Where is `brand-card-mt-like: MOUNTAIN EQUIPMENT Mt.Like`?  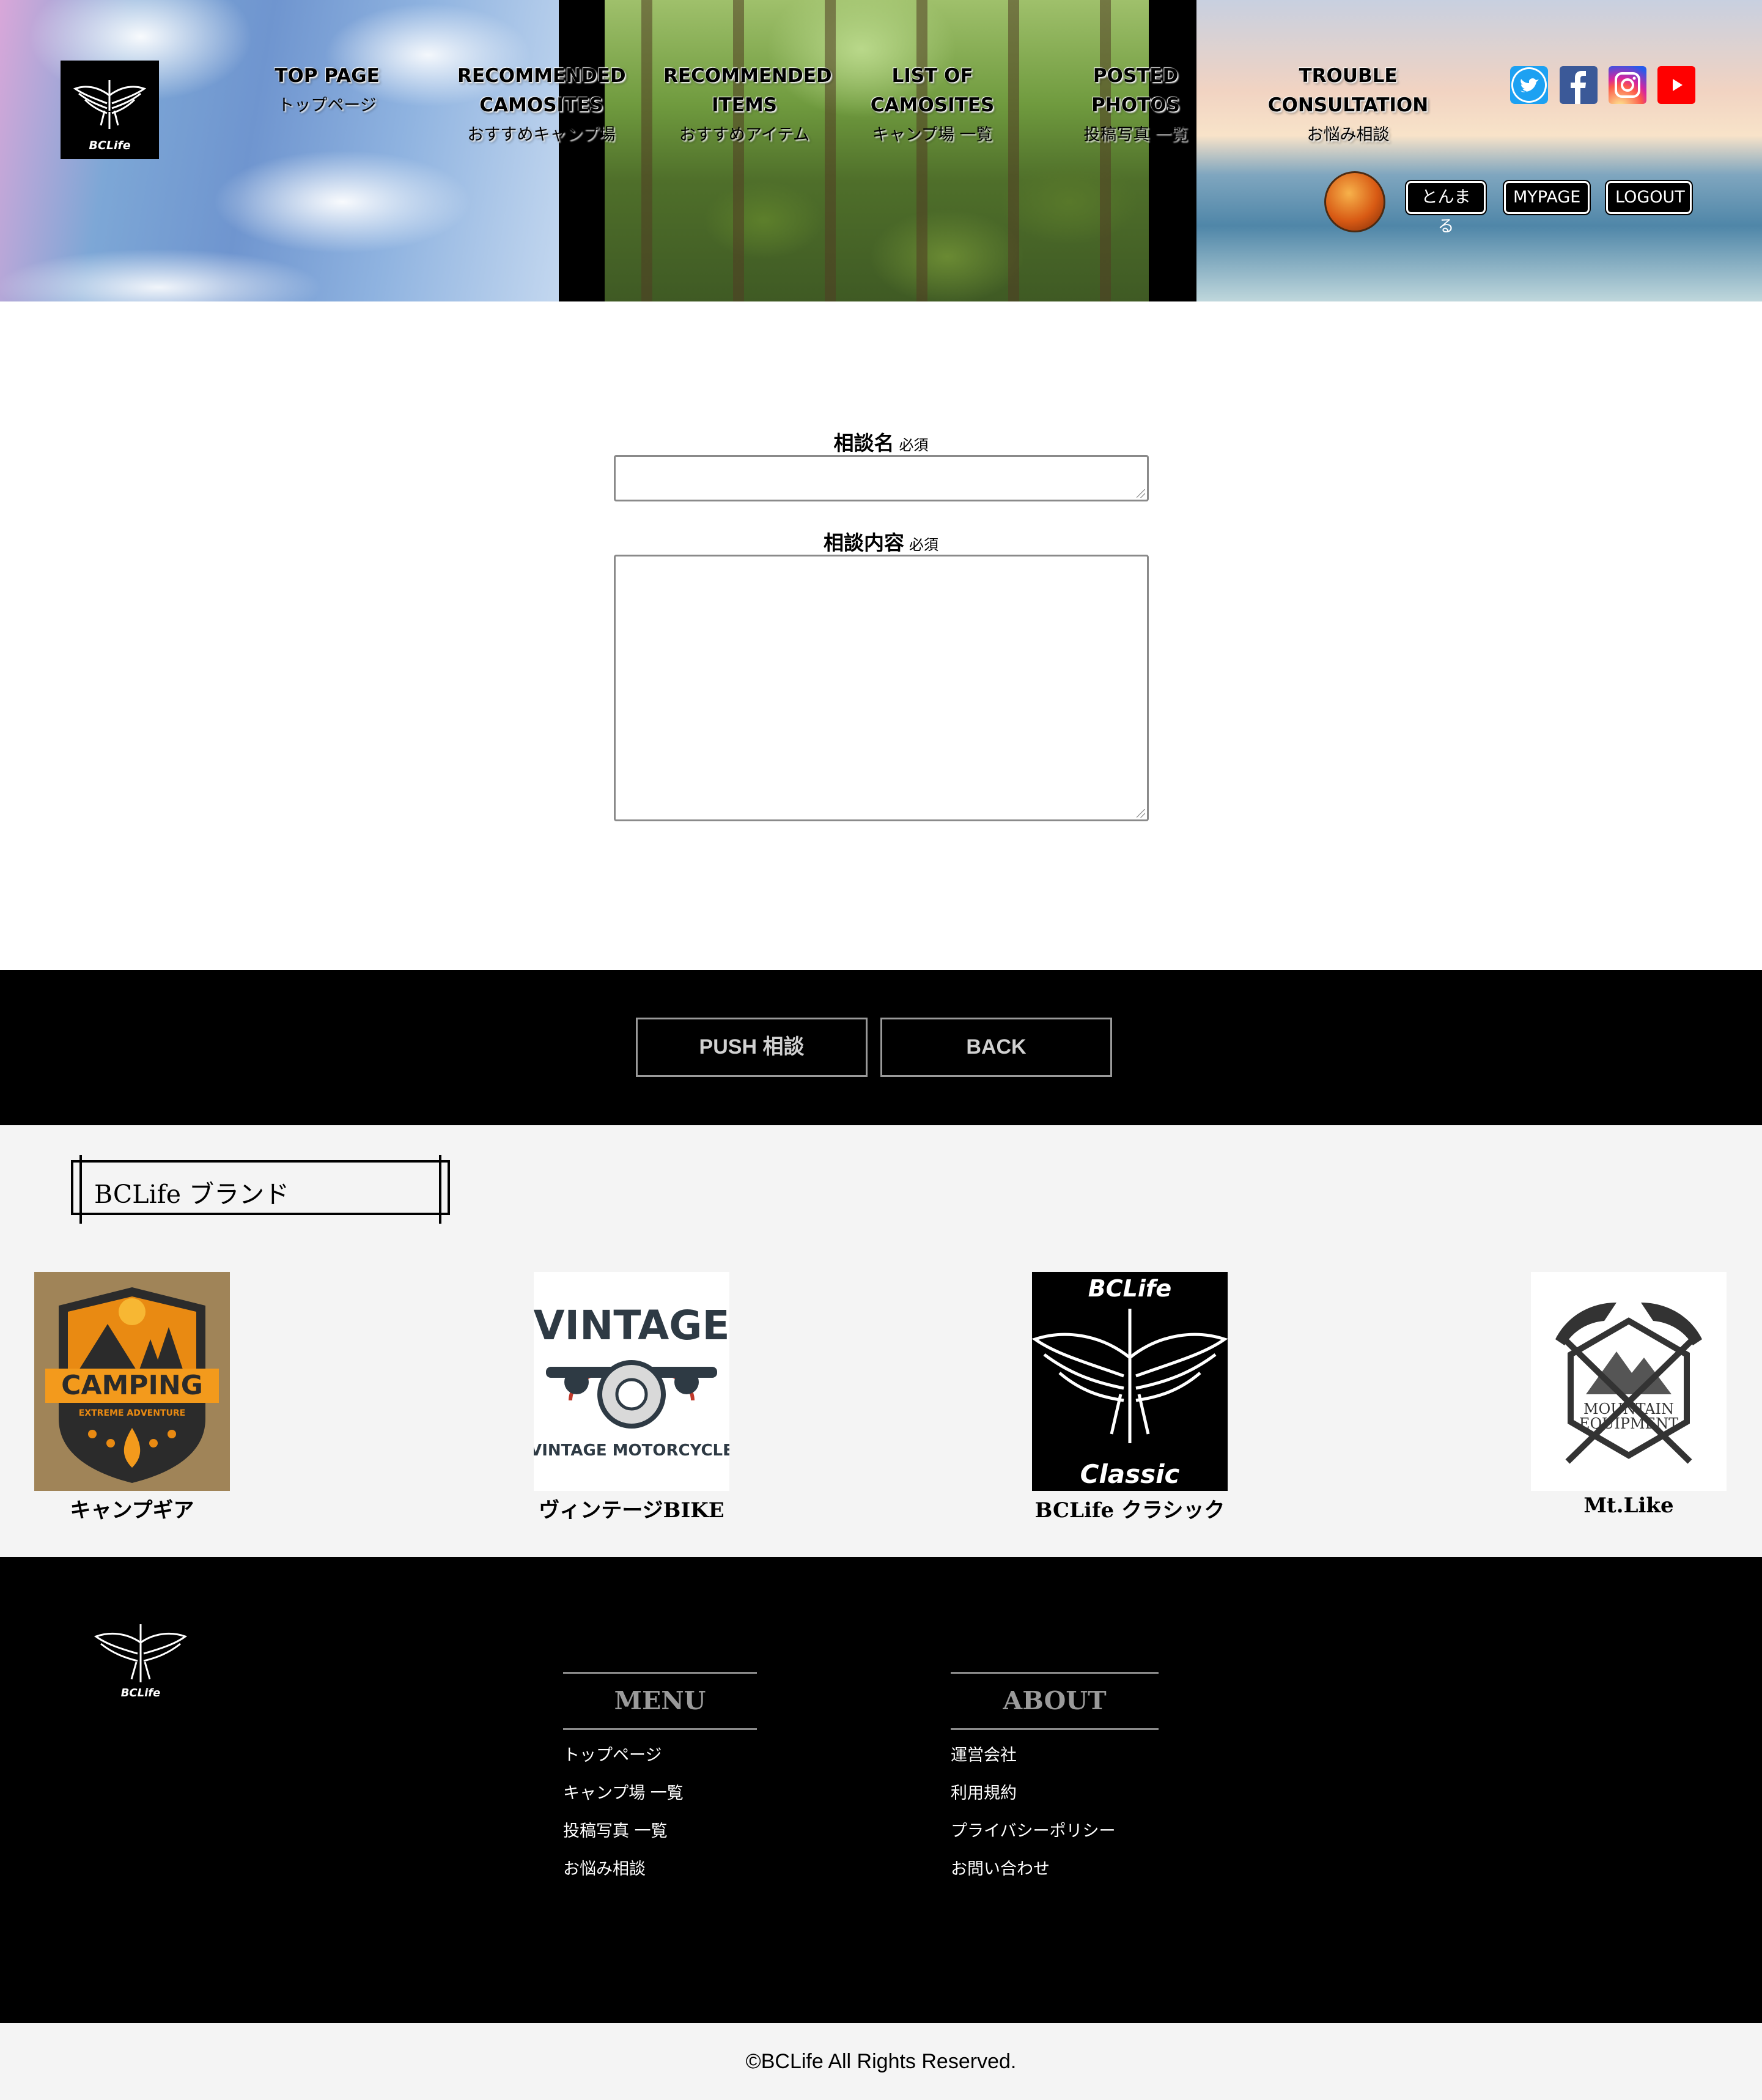
brand-card-mt-like: MOUNTAIN EQUIPMENT Mt.Like is located at coordinates (1628, 1395).